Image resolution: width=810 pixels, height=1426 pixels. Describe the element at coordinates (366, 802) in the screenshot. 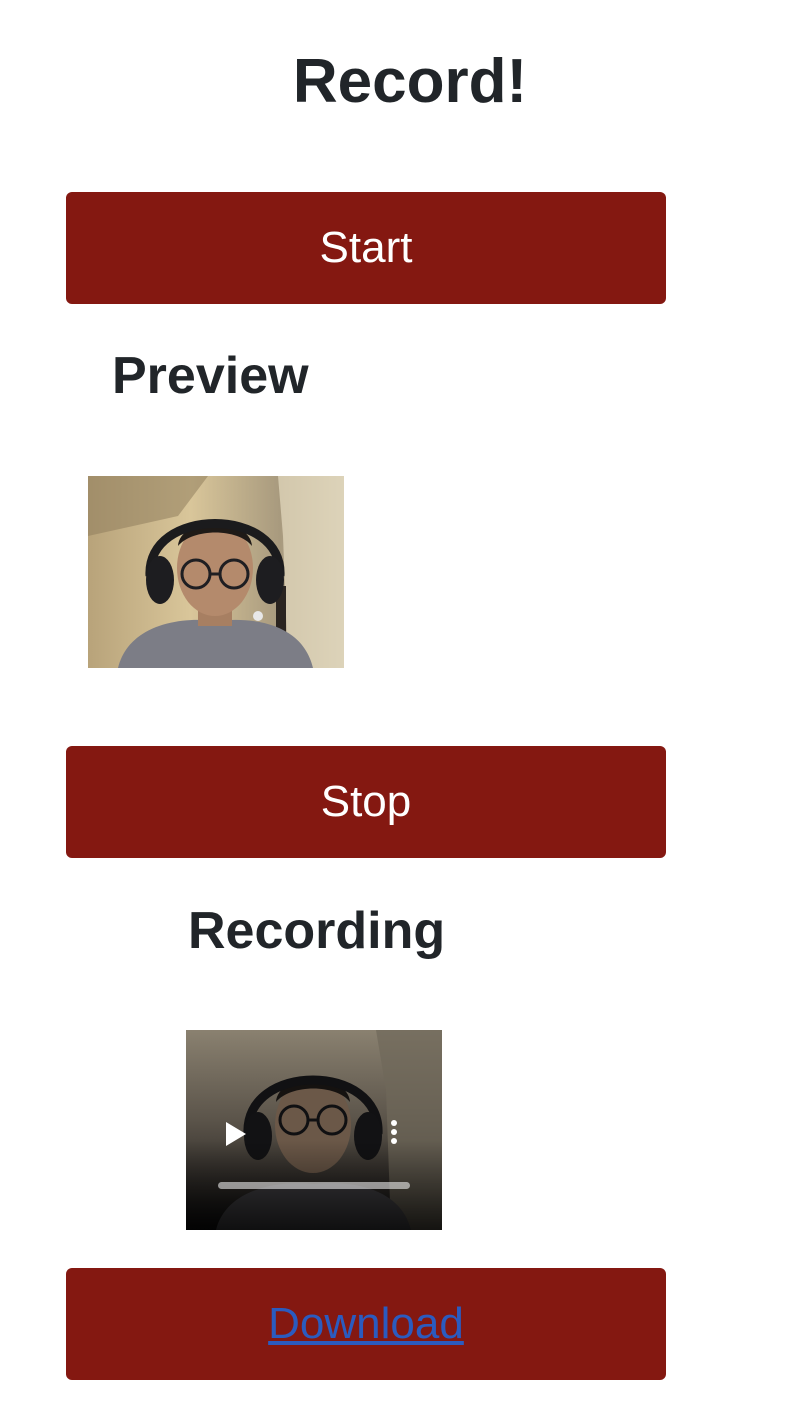

I see `stop-button: Stop` at that location.